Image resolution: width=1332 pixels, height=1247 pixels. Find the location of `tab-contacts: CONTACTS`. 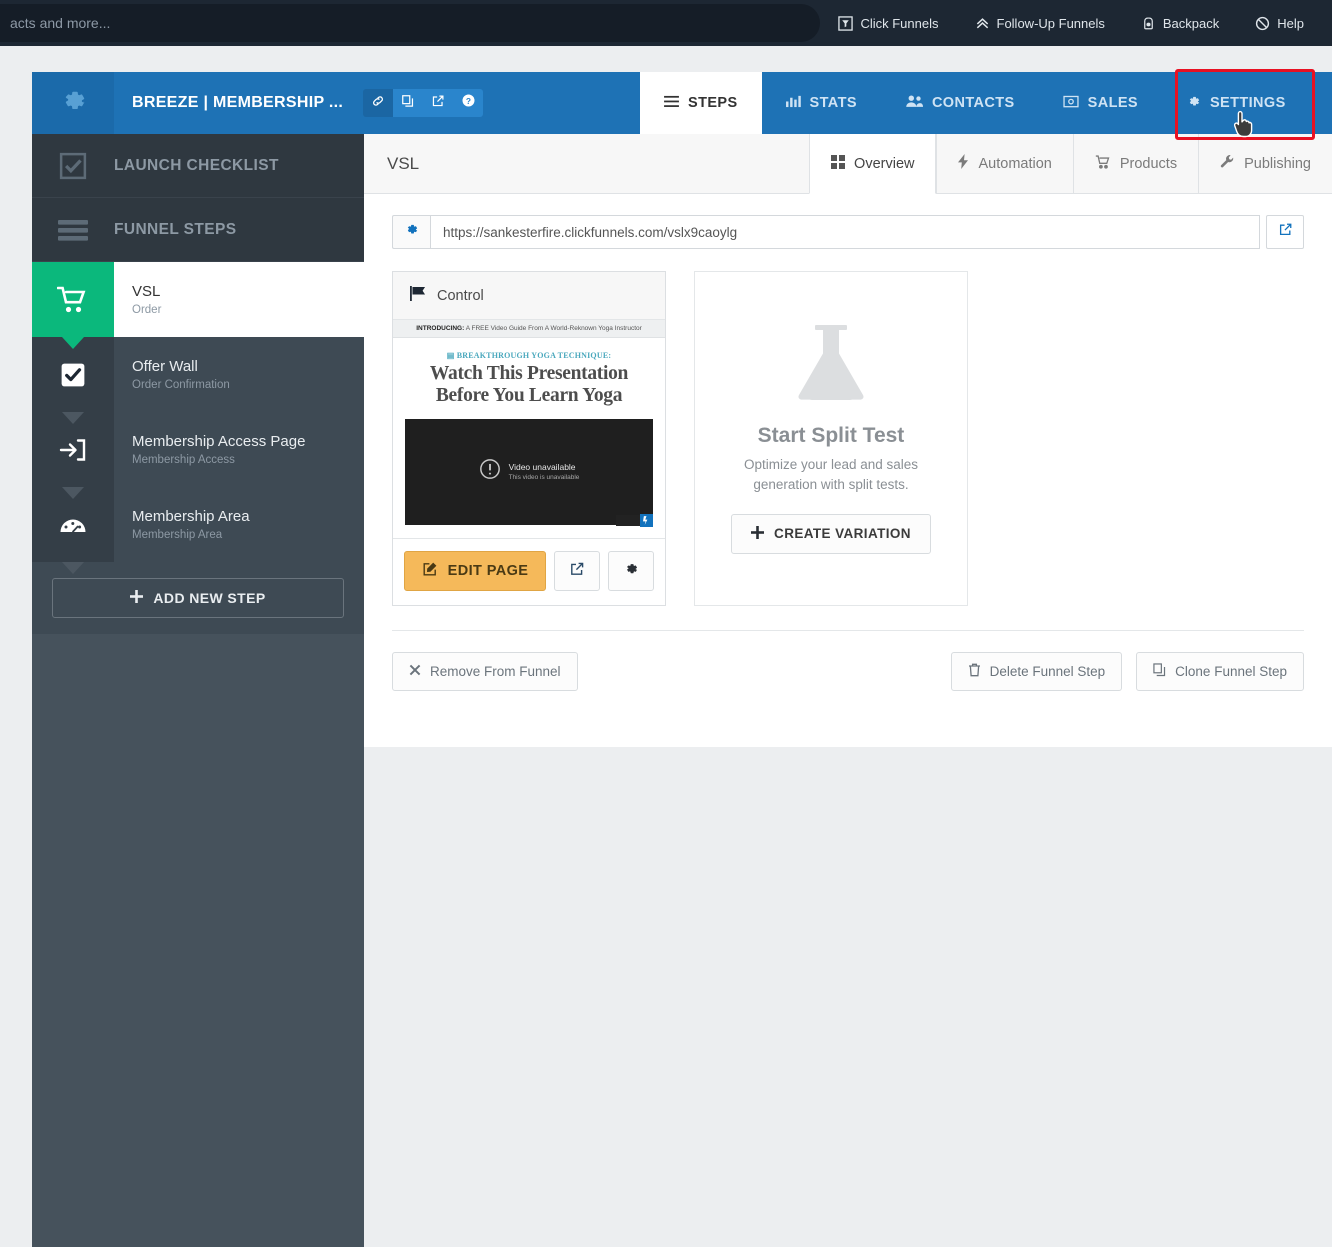

tab-contacts: CONTACTS is located at coordinates (960, 103).